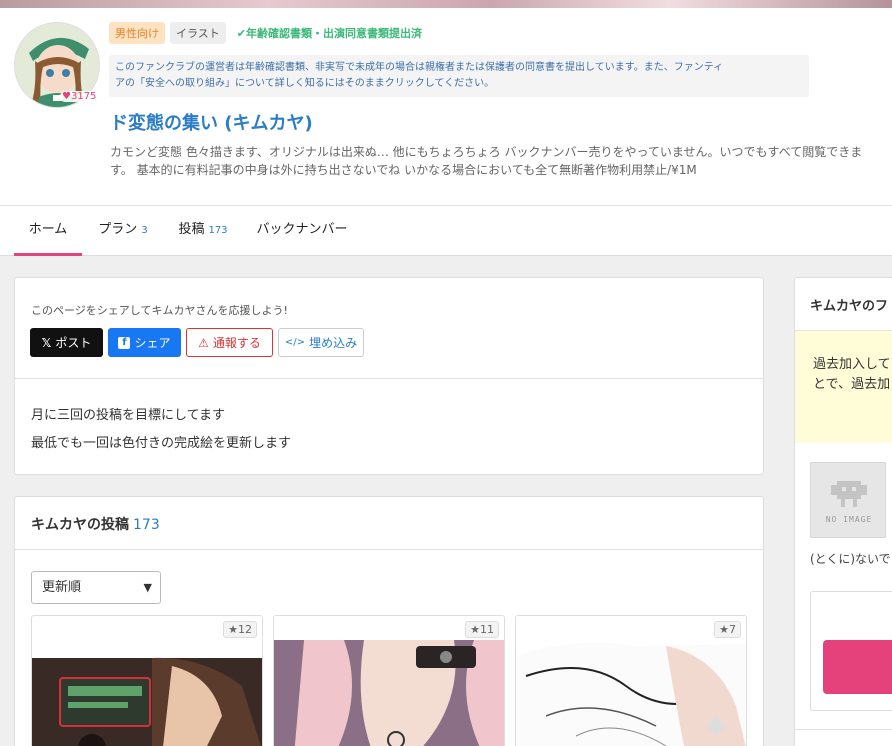  What do you see at coordinates (333, 343) in the screenshot?
I see `embed-label: 埋め込み` at bounding box center [333, 343].